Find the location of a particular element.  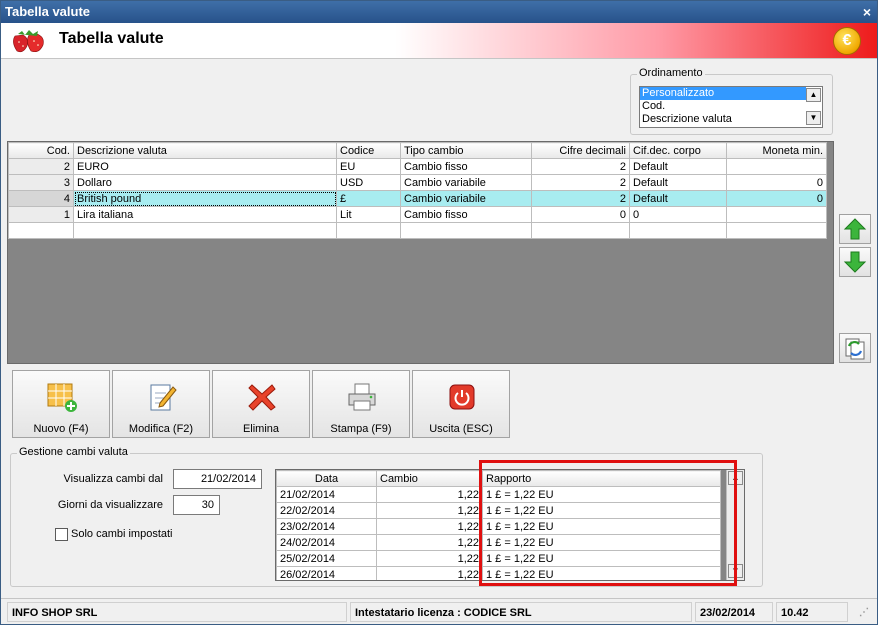

cell-codice: USD is located at coordinates (368, 182).